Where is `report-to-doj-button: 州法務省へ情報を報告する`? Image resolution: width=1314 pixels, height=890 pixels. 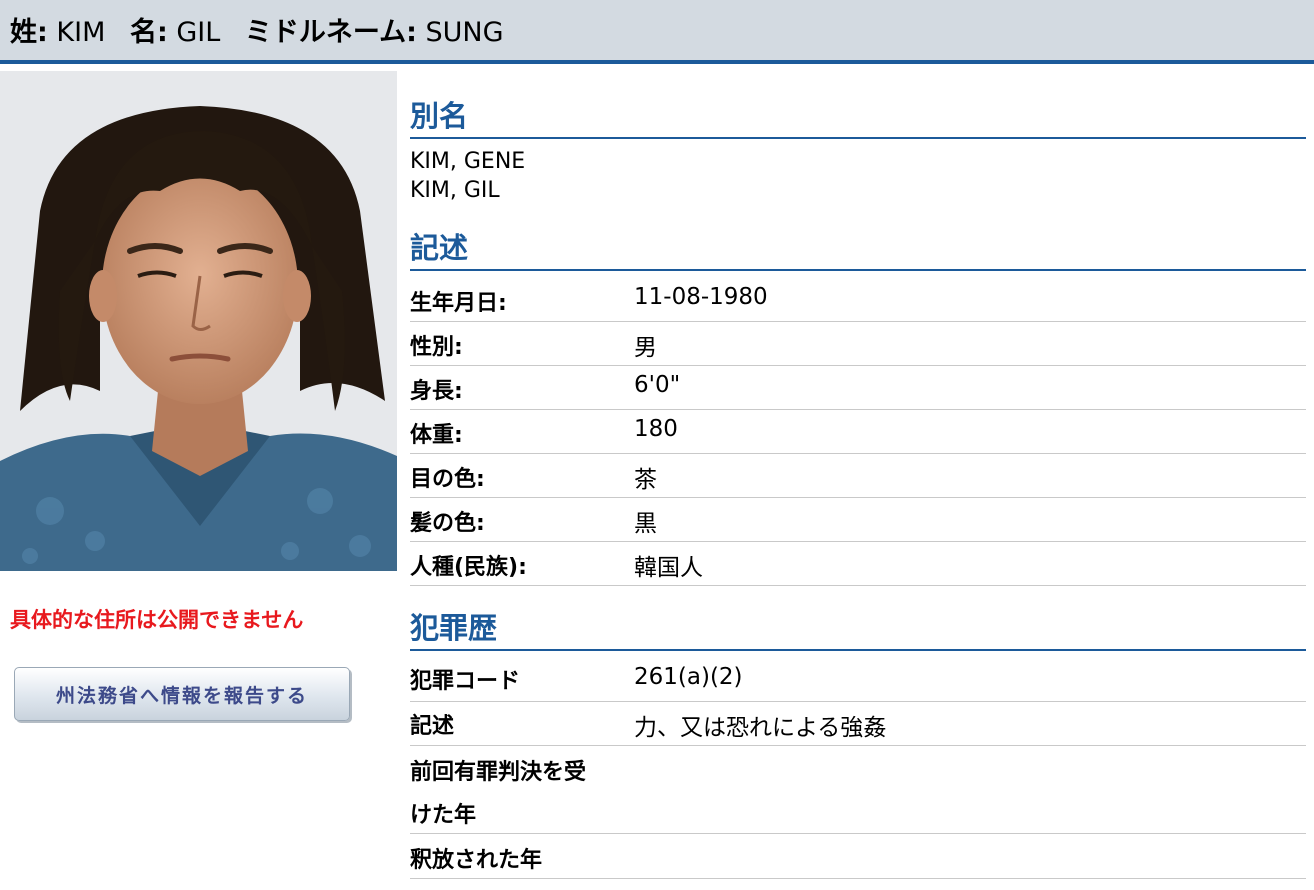
report-to-doj-button: 州法務省へ情報を報告する is located at coordinates (182, 694).